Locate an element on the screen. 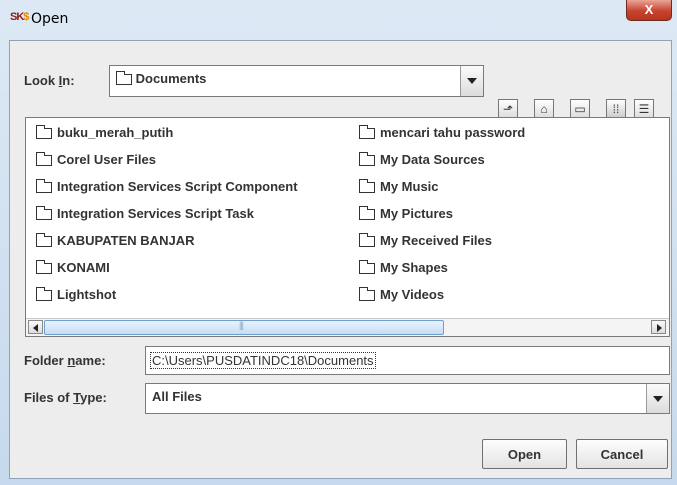  list-item: Corel User Files is located at coordinates (96, 161).